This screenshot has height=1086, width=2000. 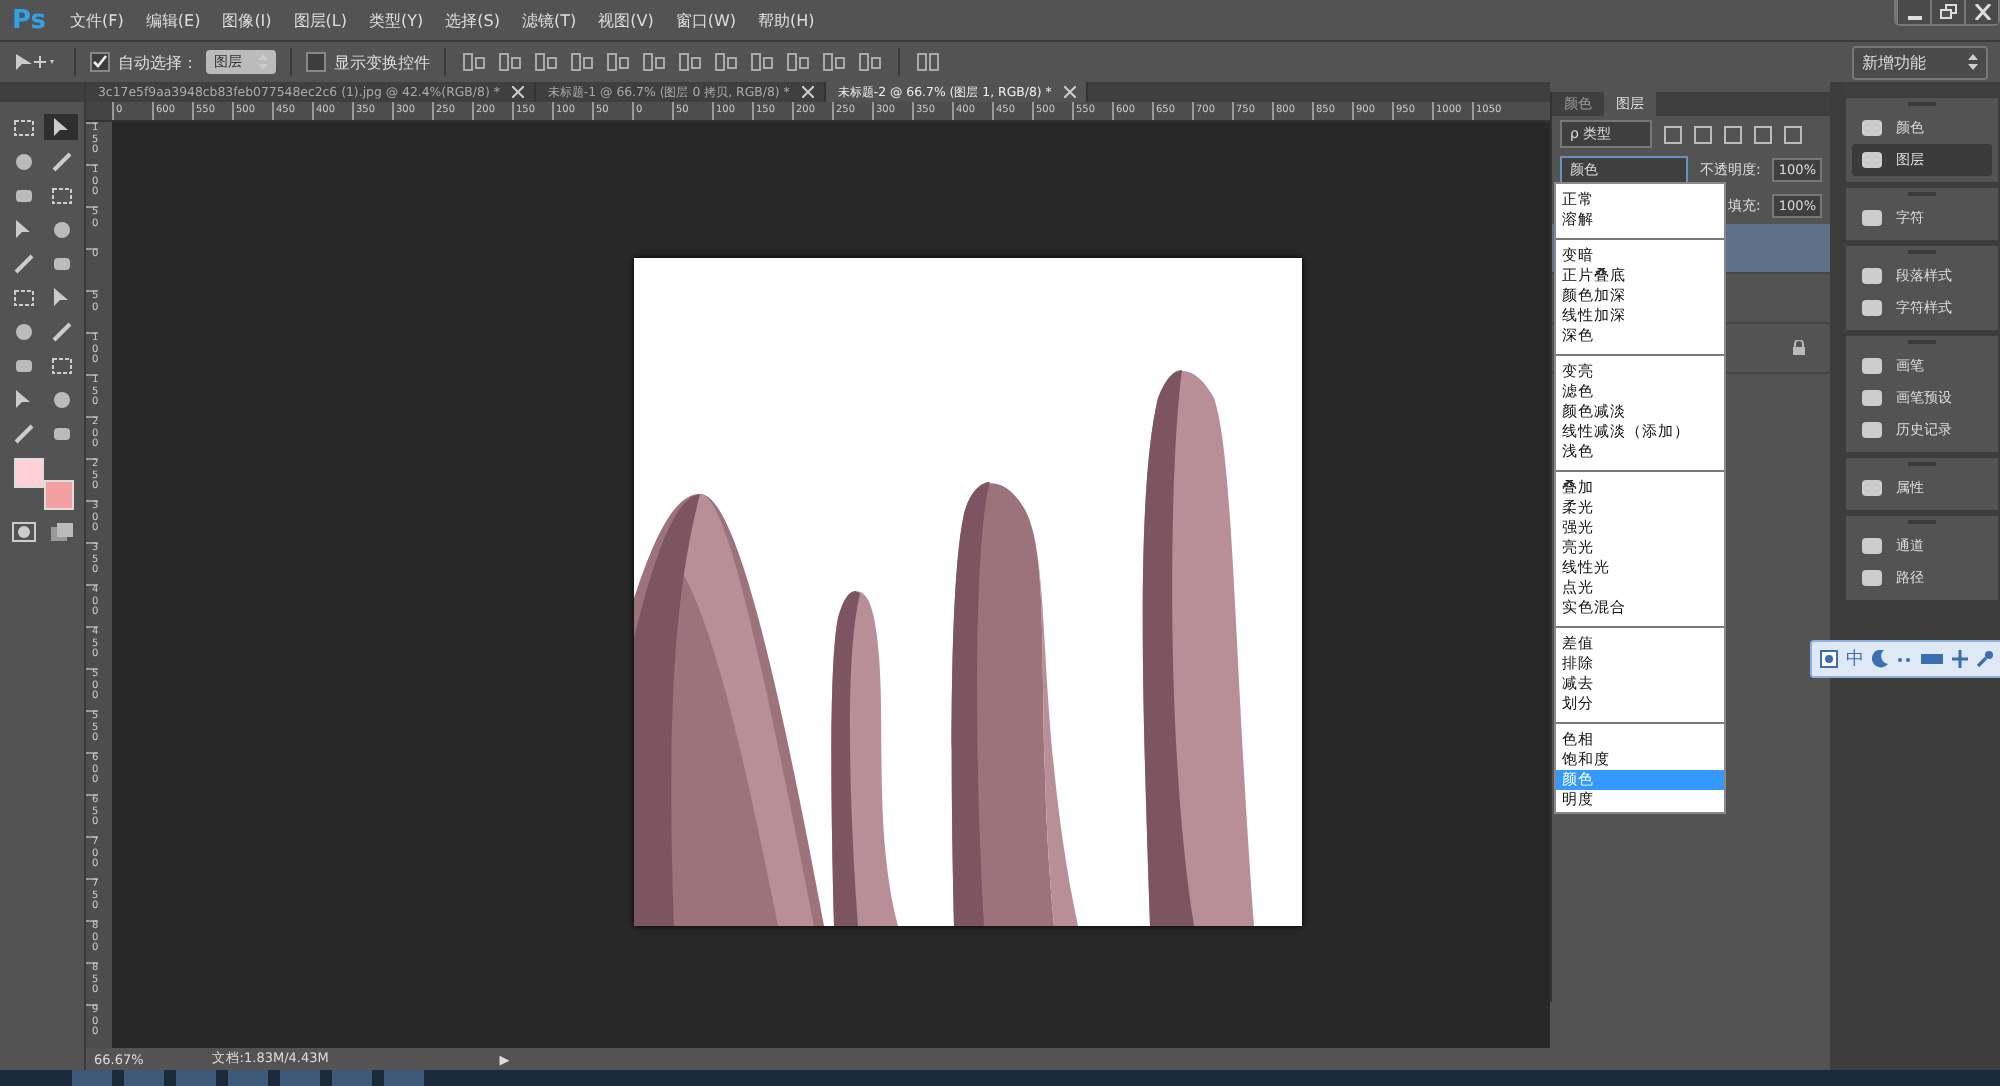 What do you see at coordinates (549, 20) in the screenshot?
I see `menu-item: 滤镜(T)` at bounding box center [549, 20].